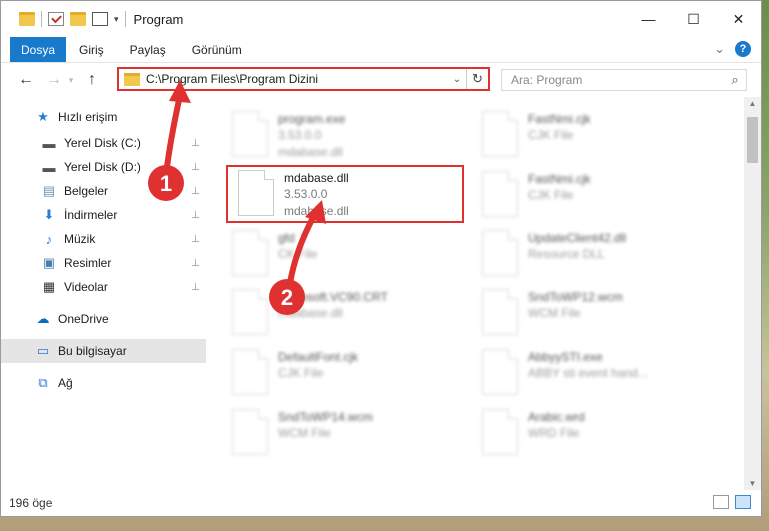  I want to click on file-meta: FastNmi.cjk CJK File, so click(559, 136).